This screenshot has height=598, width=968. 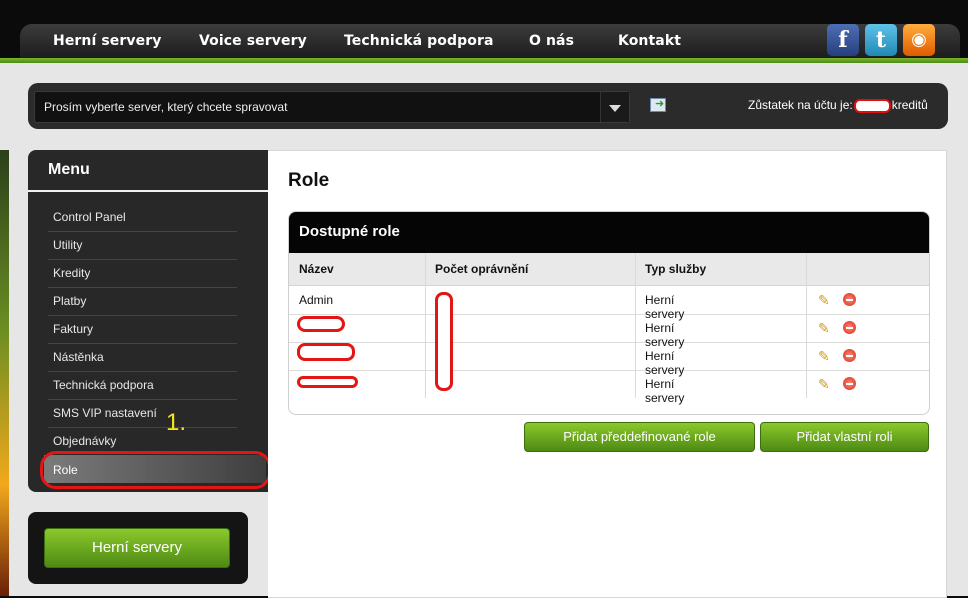 I want to click on nav-technicka-podpora: Technická podpora, so click(x=419, y=41).